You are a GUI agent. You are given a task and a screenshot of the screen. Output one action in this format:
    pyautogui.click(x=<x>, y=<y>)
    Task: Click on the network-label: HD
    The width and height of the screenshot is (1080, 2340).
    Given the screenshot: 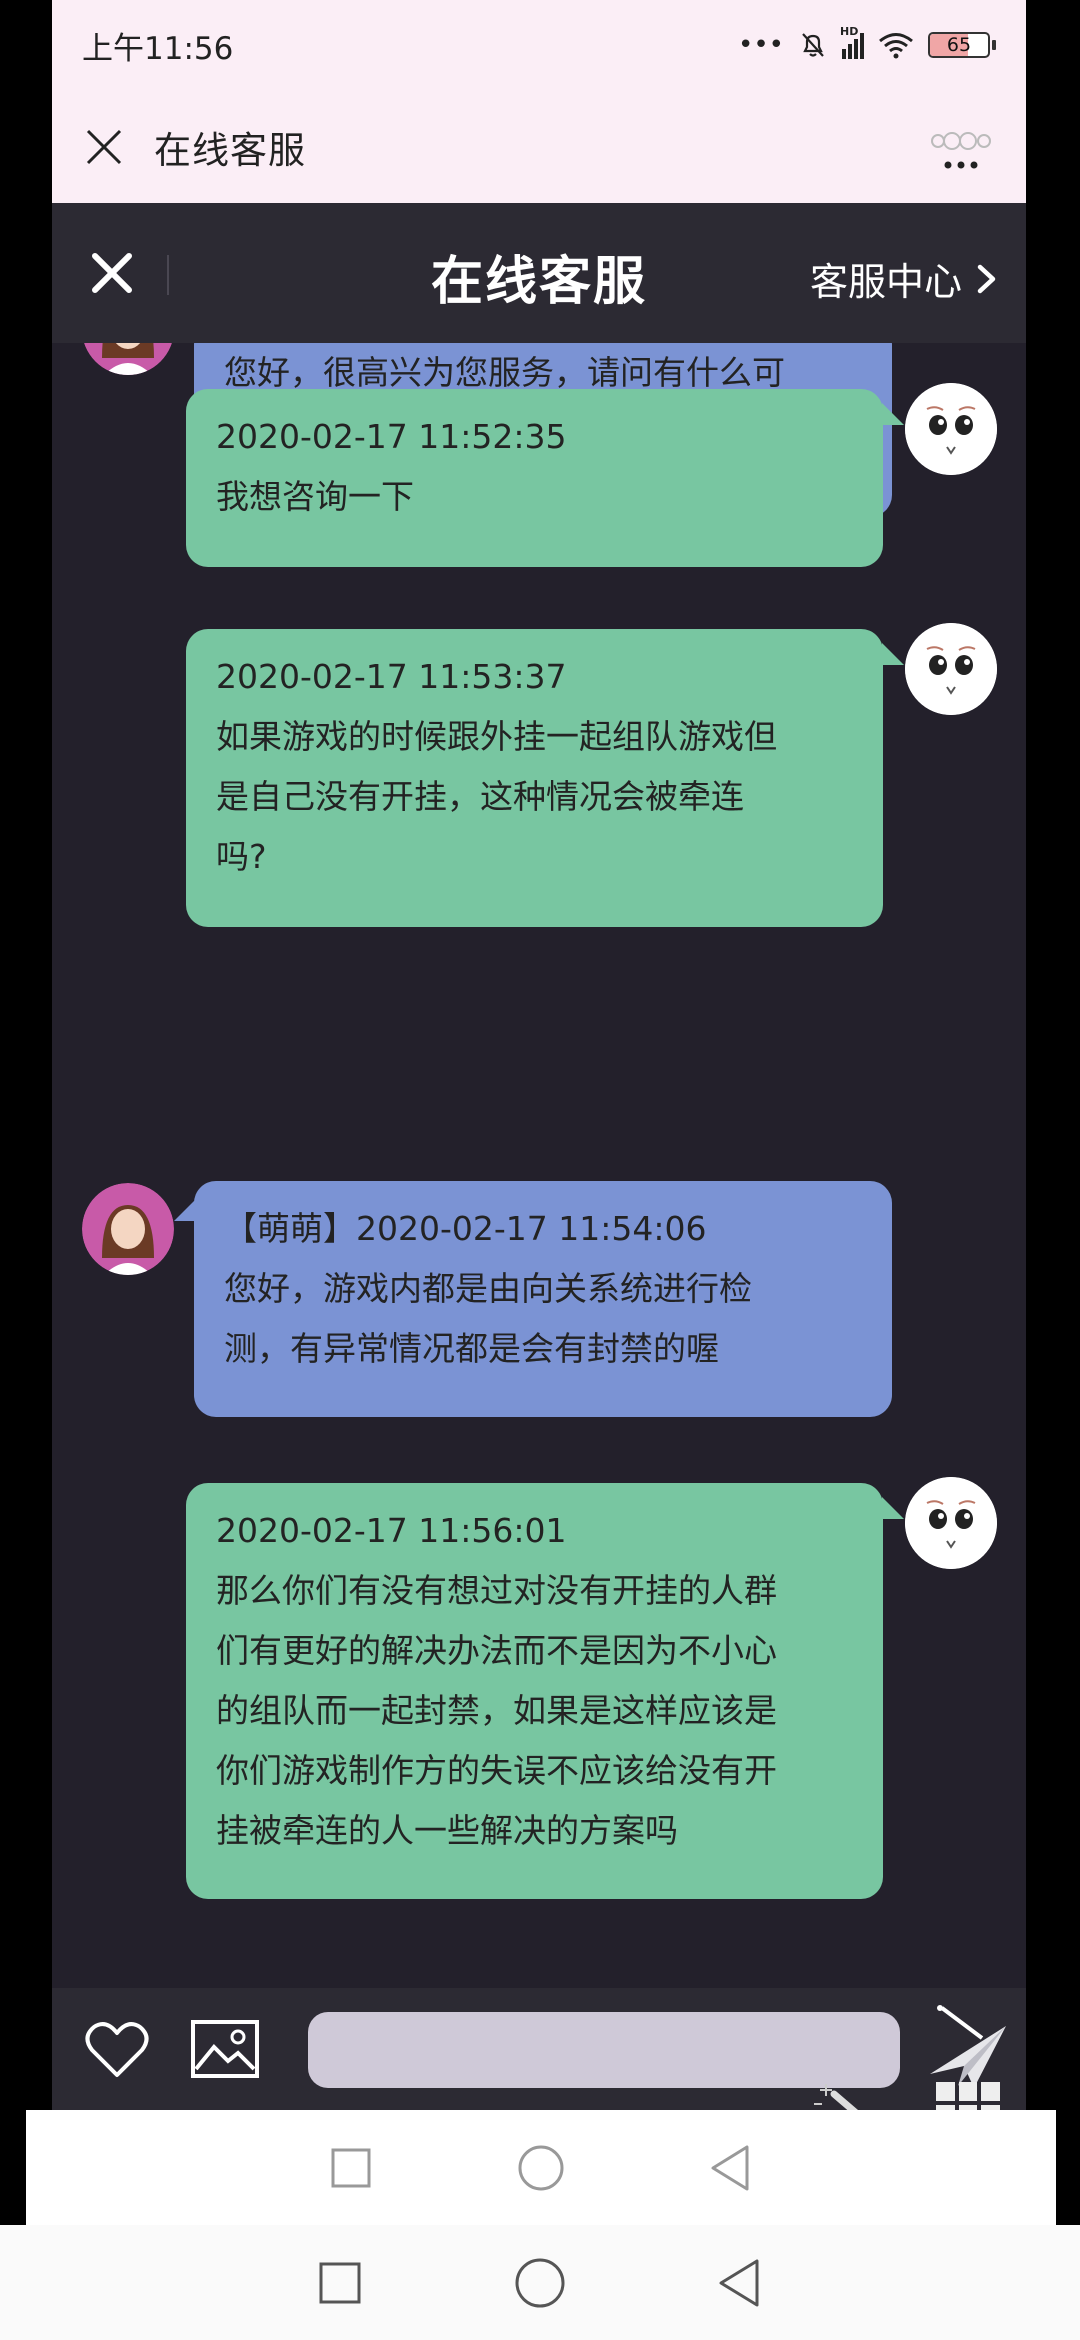 What is the action you would take?
    pyautogui.click(x=849, y=31)
    